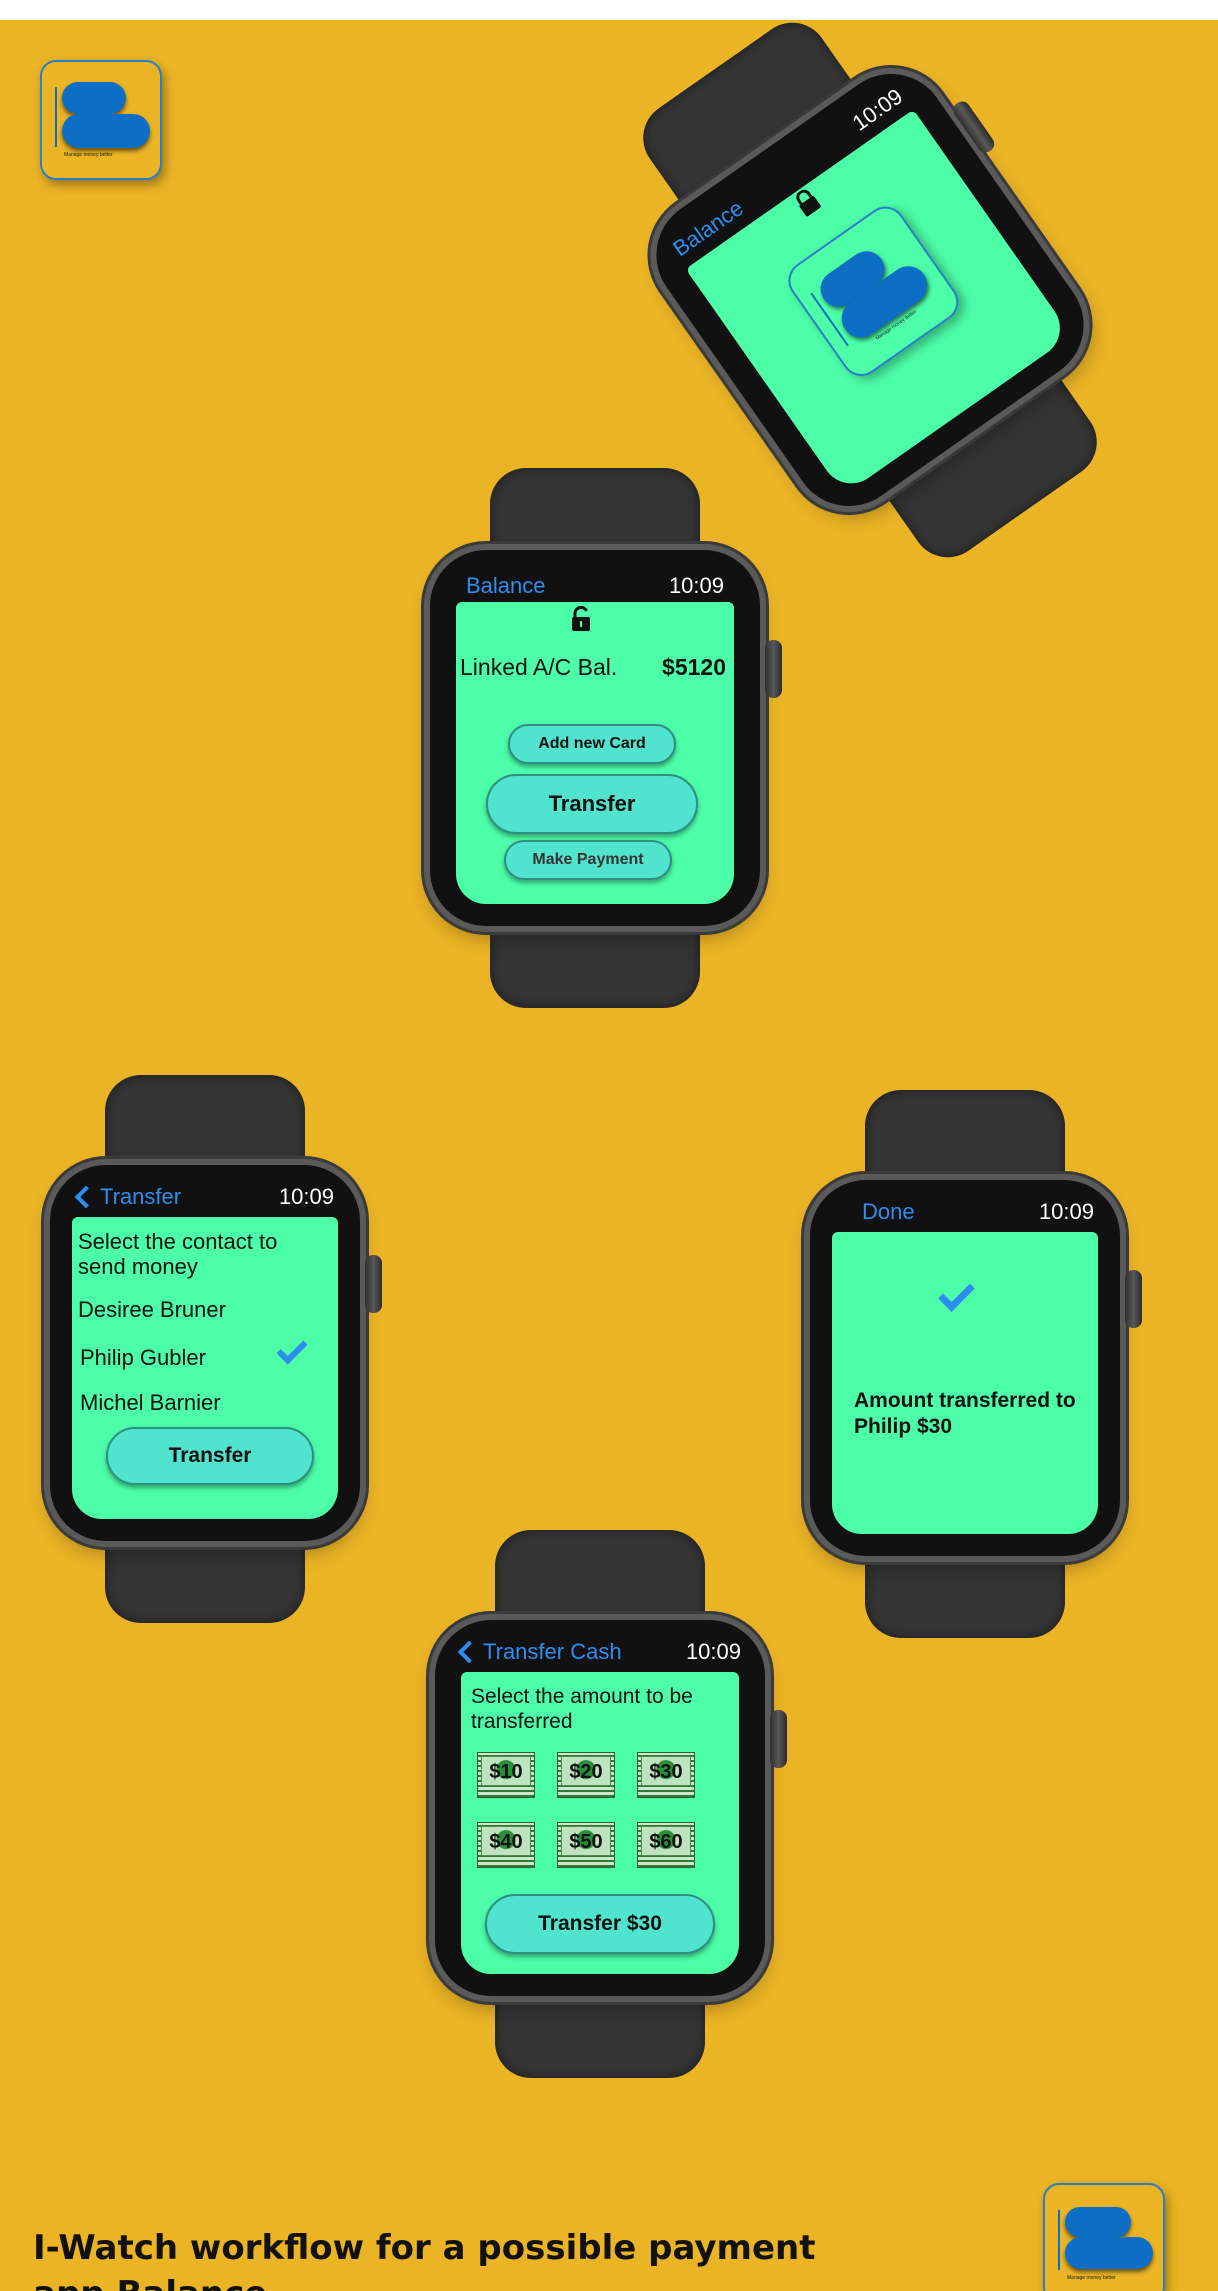 Image resolution: width=1218 pixels, height=2291 pixels. I want to click on amount-option: $50, so click(586, 1845).